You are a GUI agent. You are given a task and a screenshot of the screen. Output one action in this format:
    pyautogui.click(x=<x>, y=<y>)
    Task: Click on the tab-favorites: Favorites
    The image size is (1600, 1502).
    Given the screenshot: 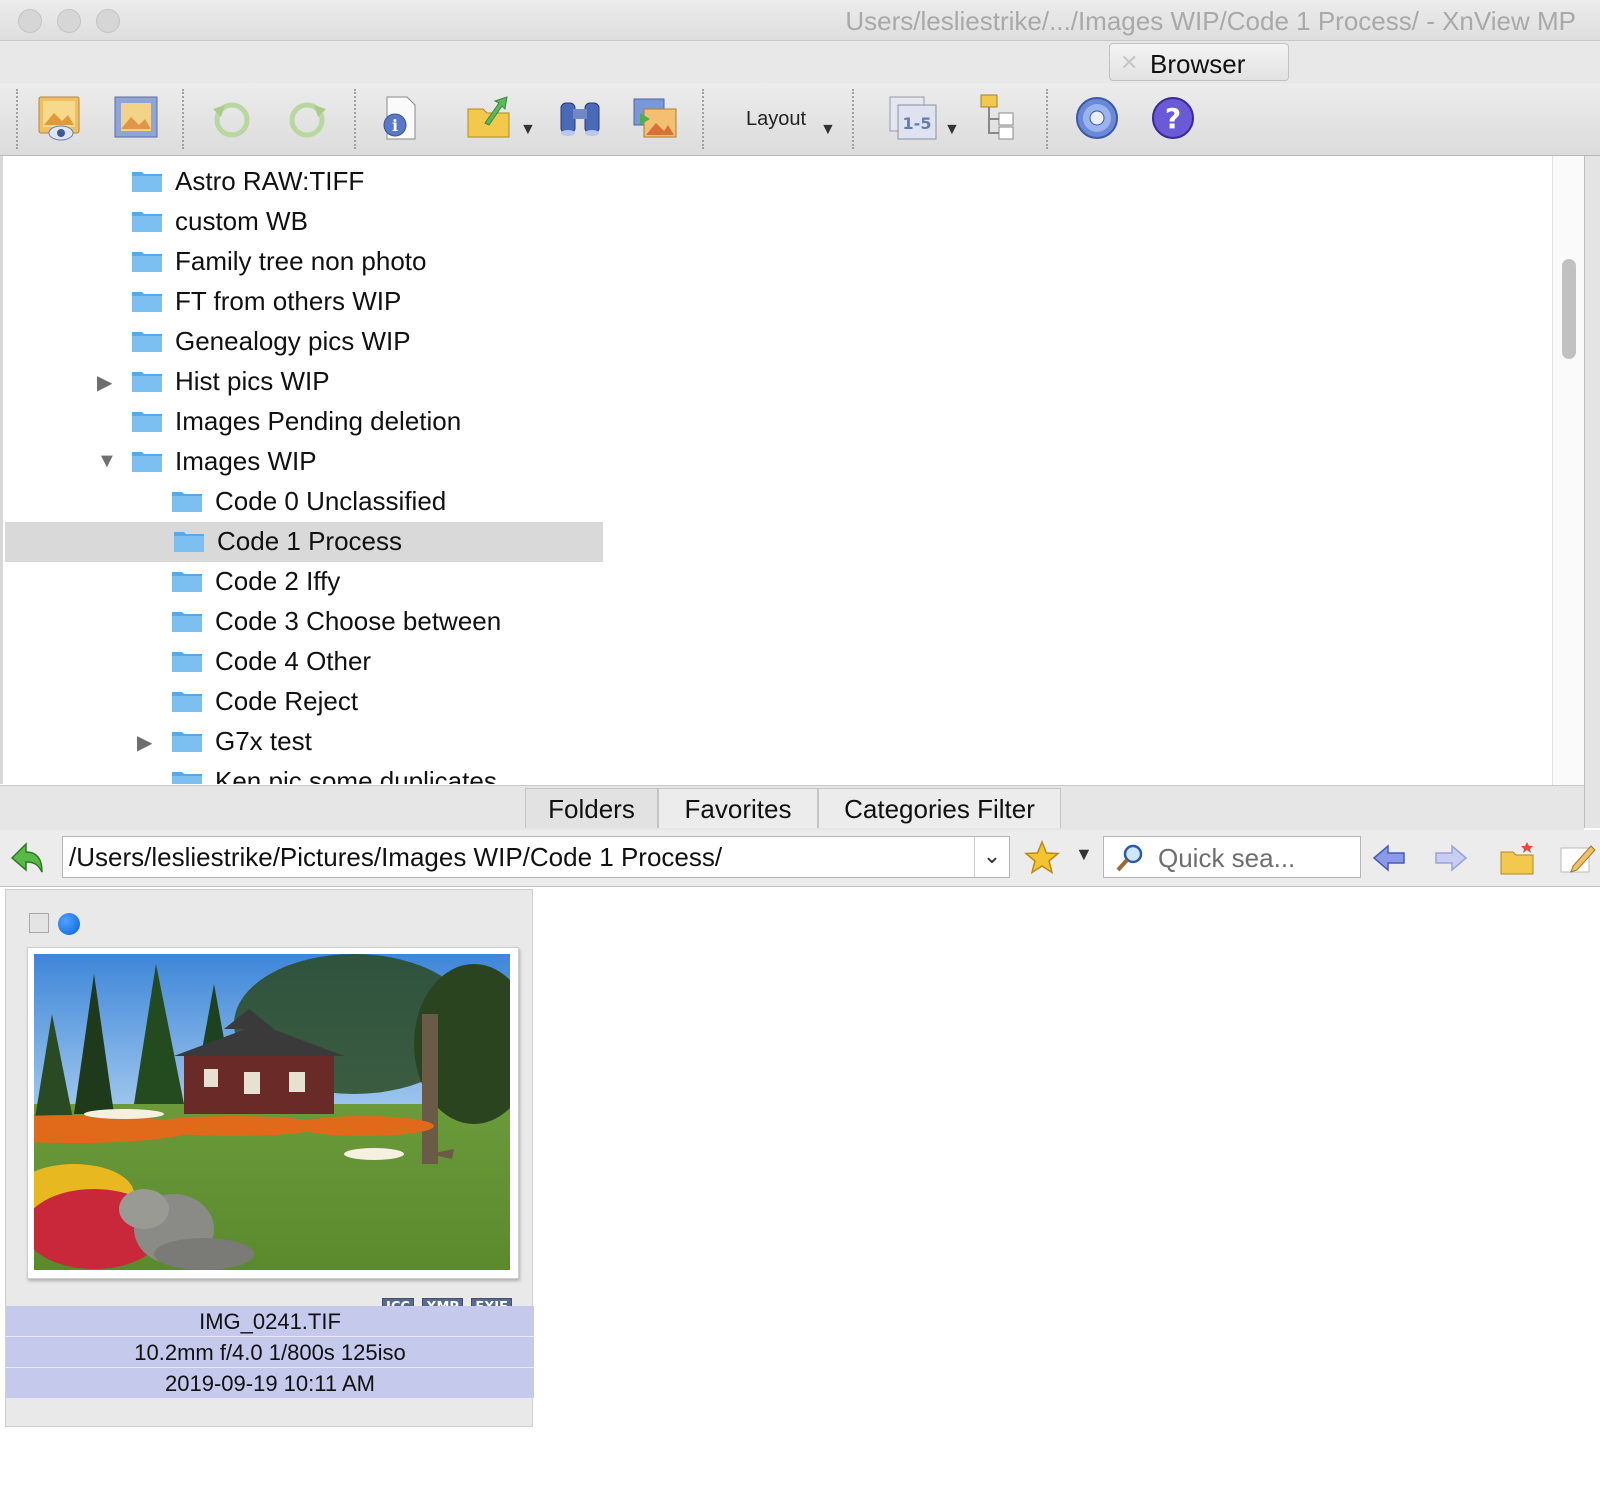 What is the action you would take?
    pyautogui.click(x=738, y=808)
    